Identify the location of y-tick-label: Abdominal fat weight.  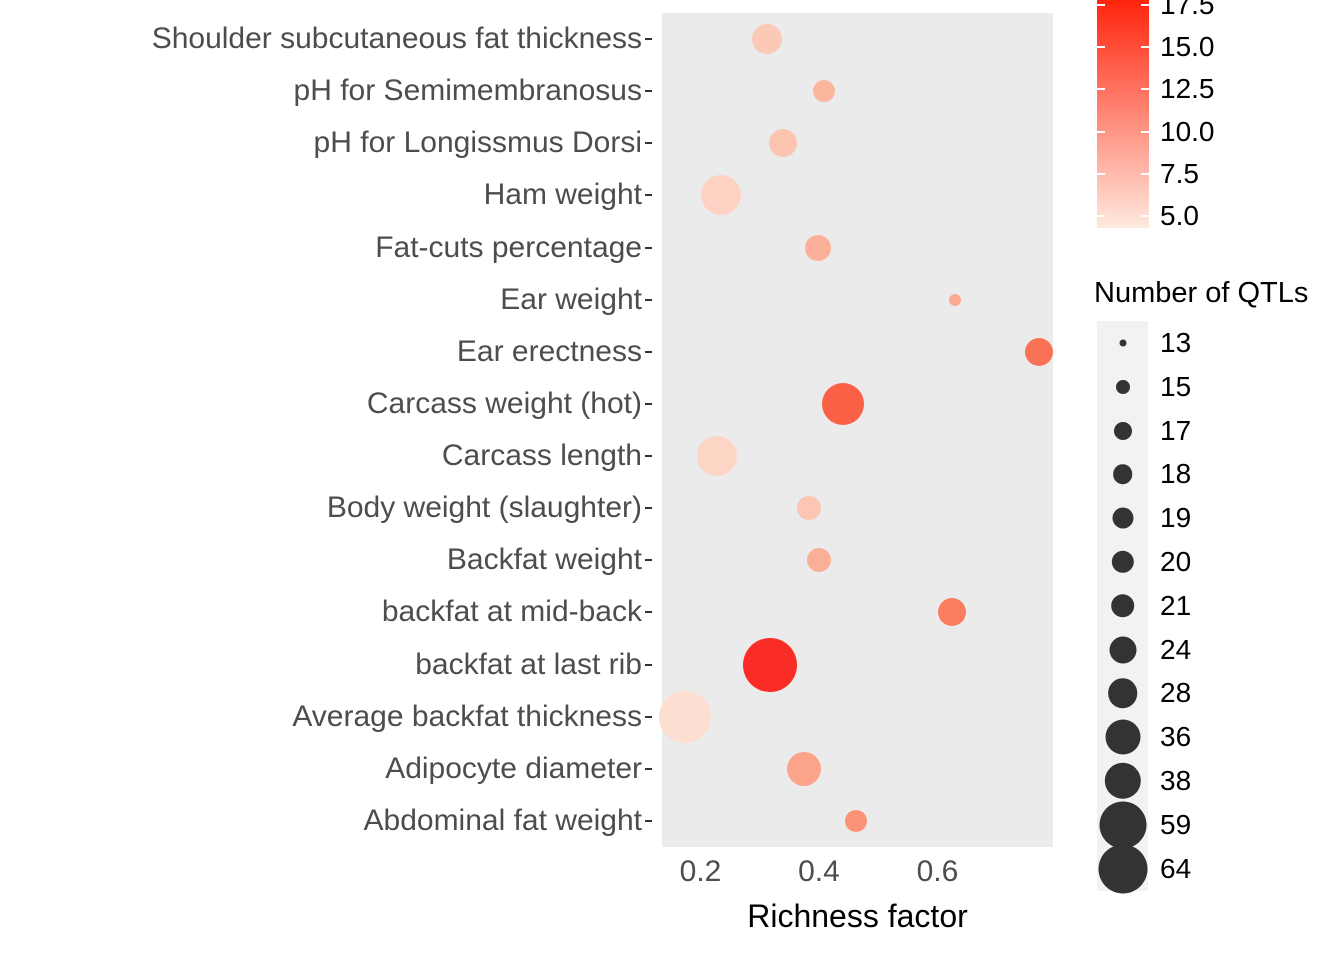
(503, 820).